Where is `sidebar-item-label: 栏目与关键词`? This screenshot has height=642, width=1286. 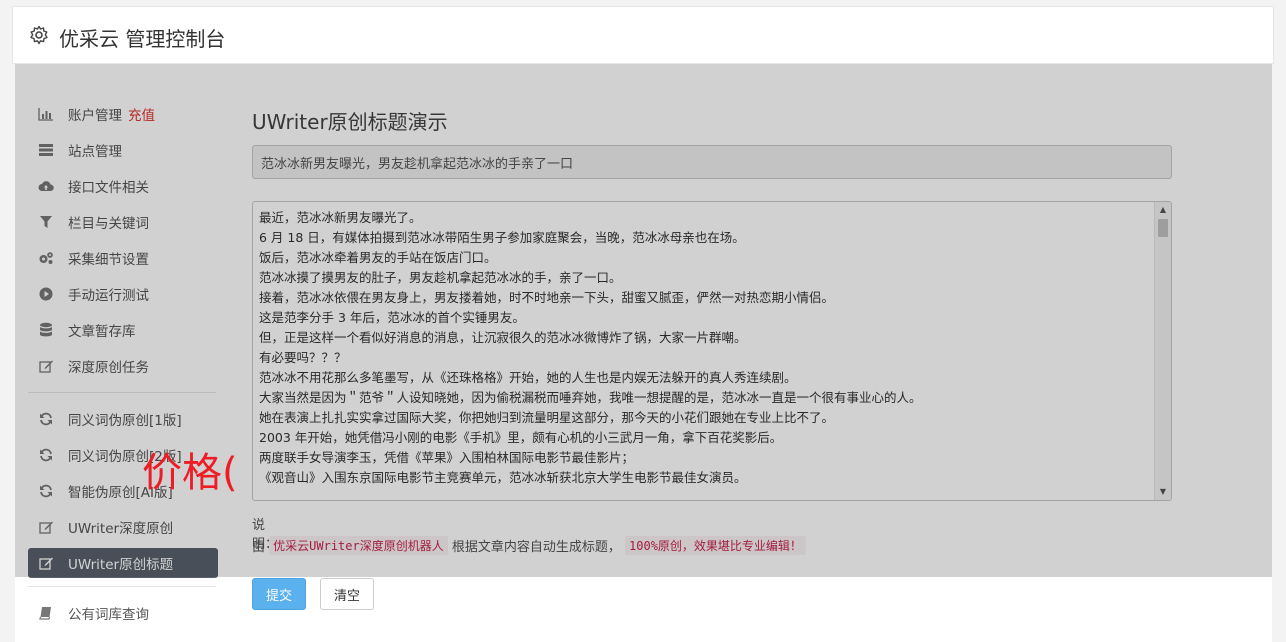 sidebar-item-label: 栏目与关键词 is located at coordinates (108, 224).